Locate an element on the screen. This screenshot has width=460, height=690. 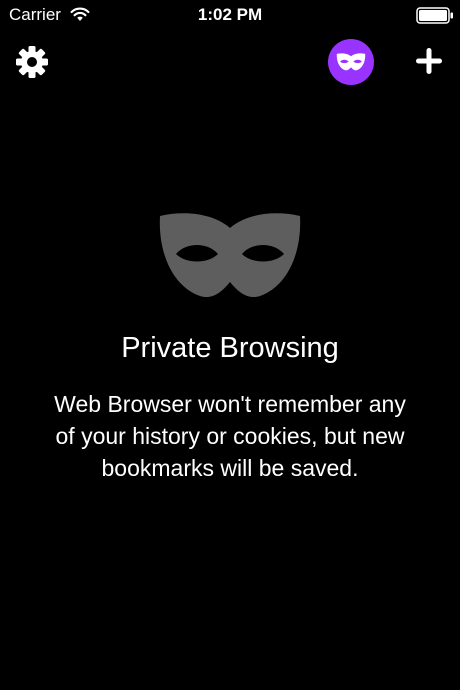
new-tab-button is located at coordinates (429, 61).